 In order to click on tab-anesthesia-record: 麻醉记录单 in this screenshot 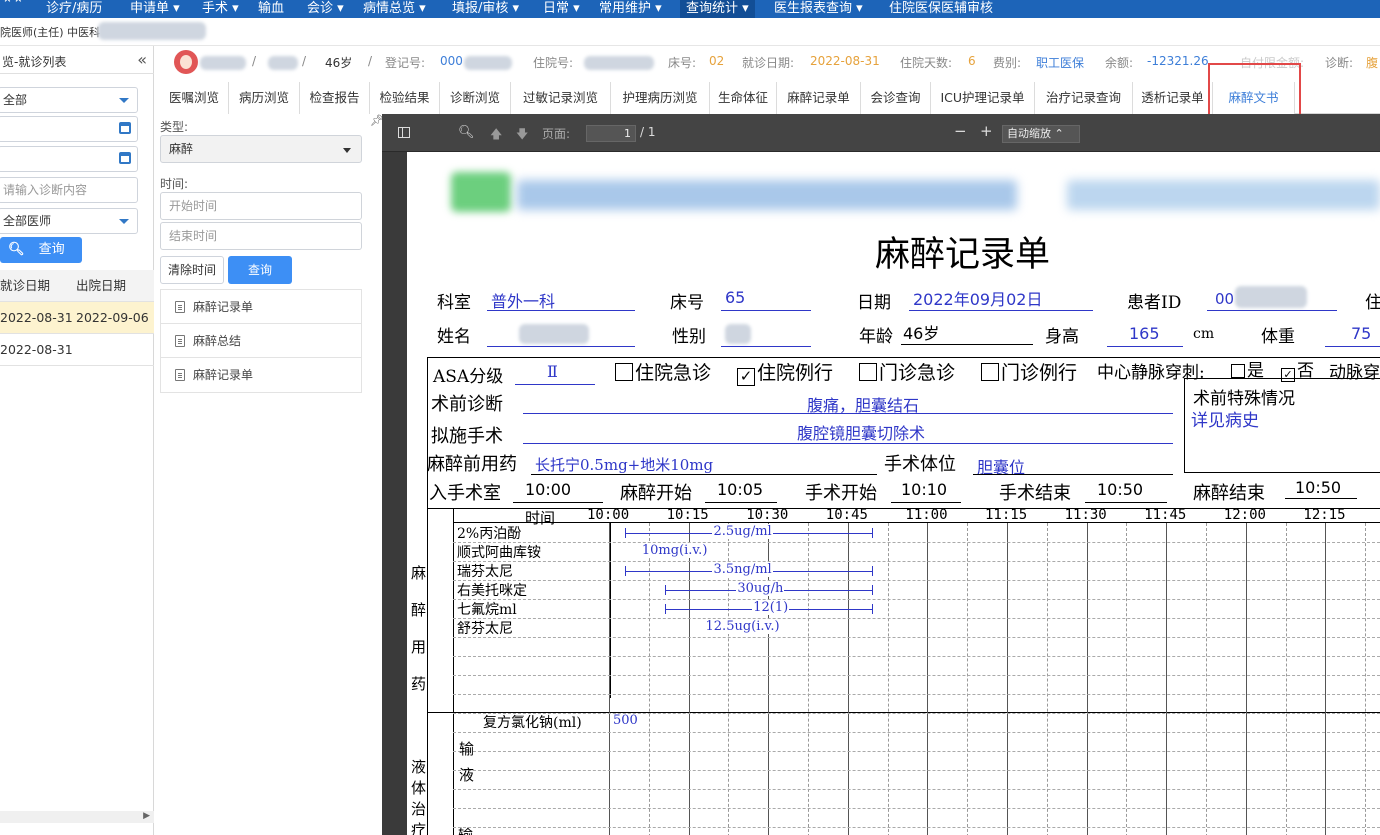, I will do `click(819, 98)`.